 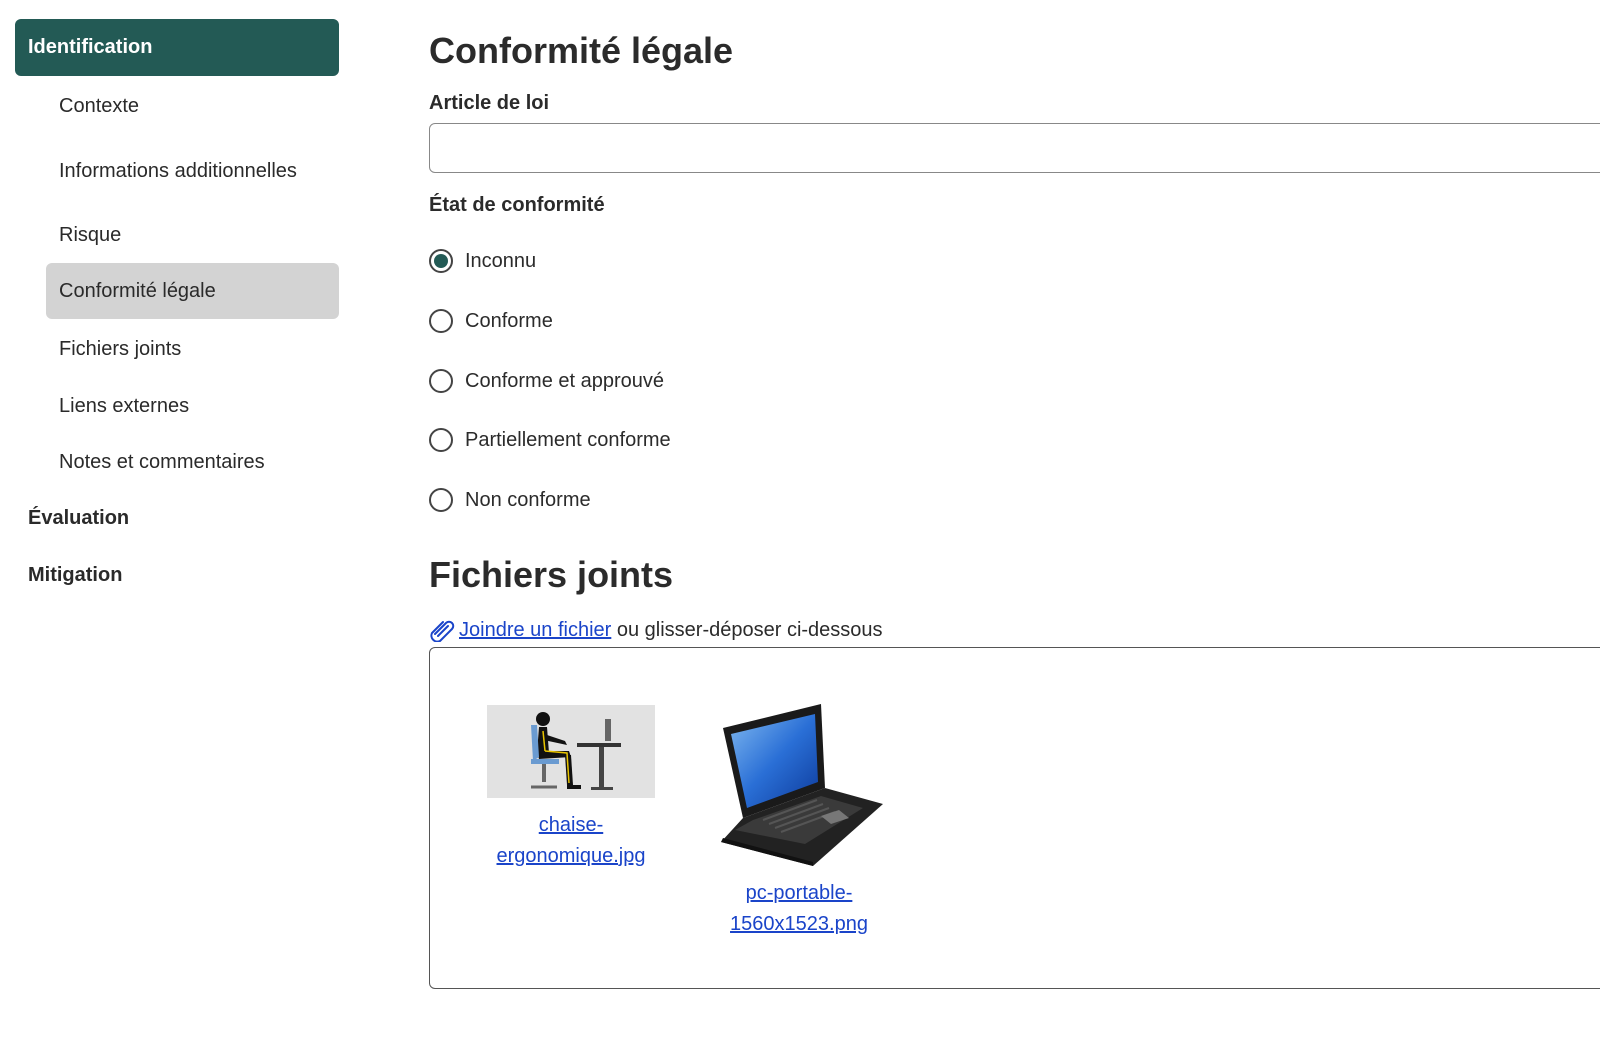 What do you see at coordinates (192, 291) in the screenshot?
I see `sidebar-item-conformite: Conformité légale` at bounding box center [192, 291].